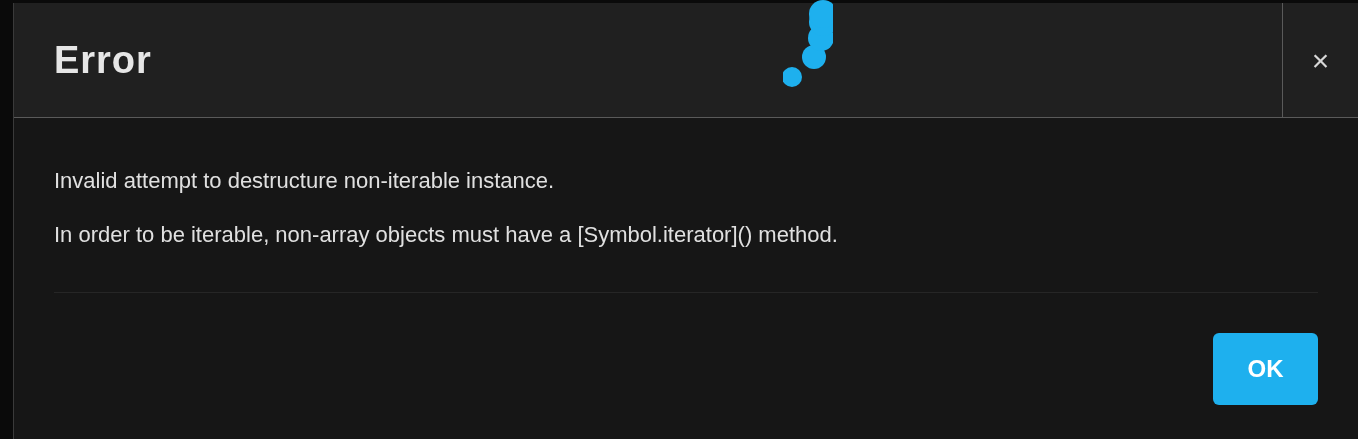  Describe the element at coordinates (1320, 60) in the screenshot. I see `close-button: ×` at that location.